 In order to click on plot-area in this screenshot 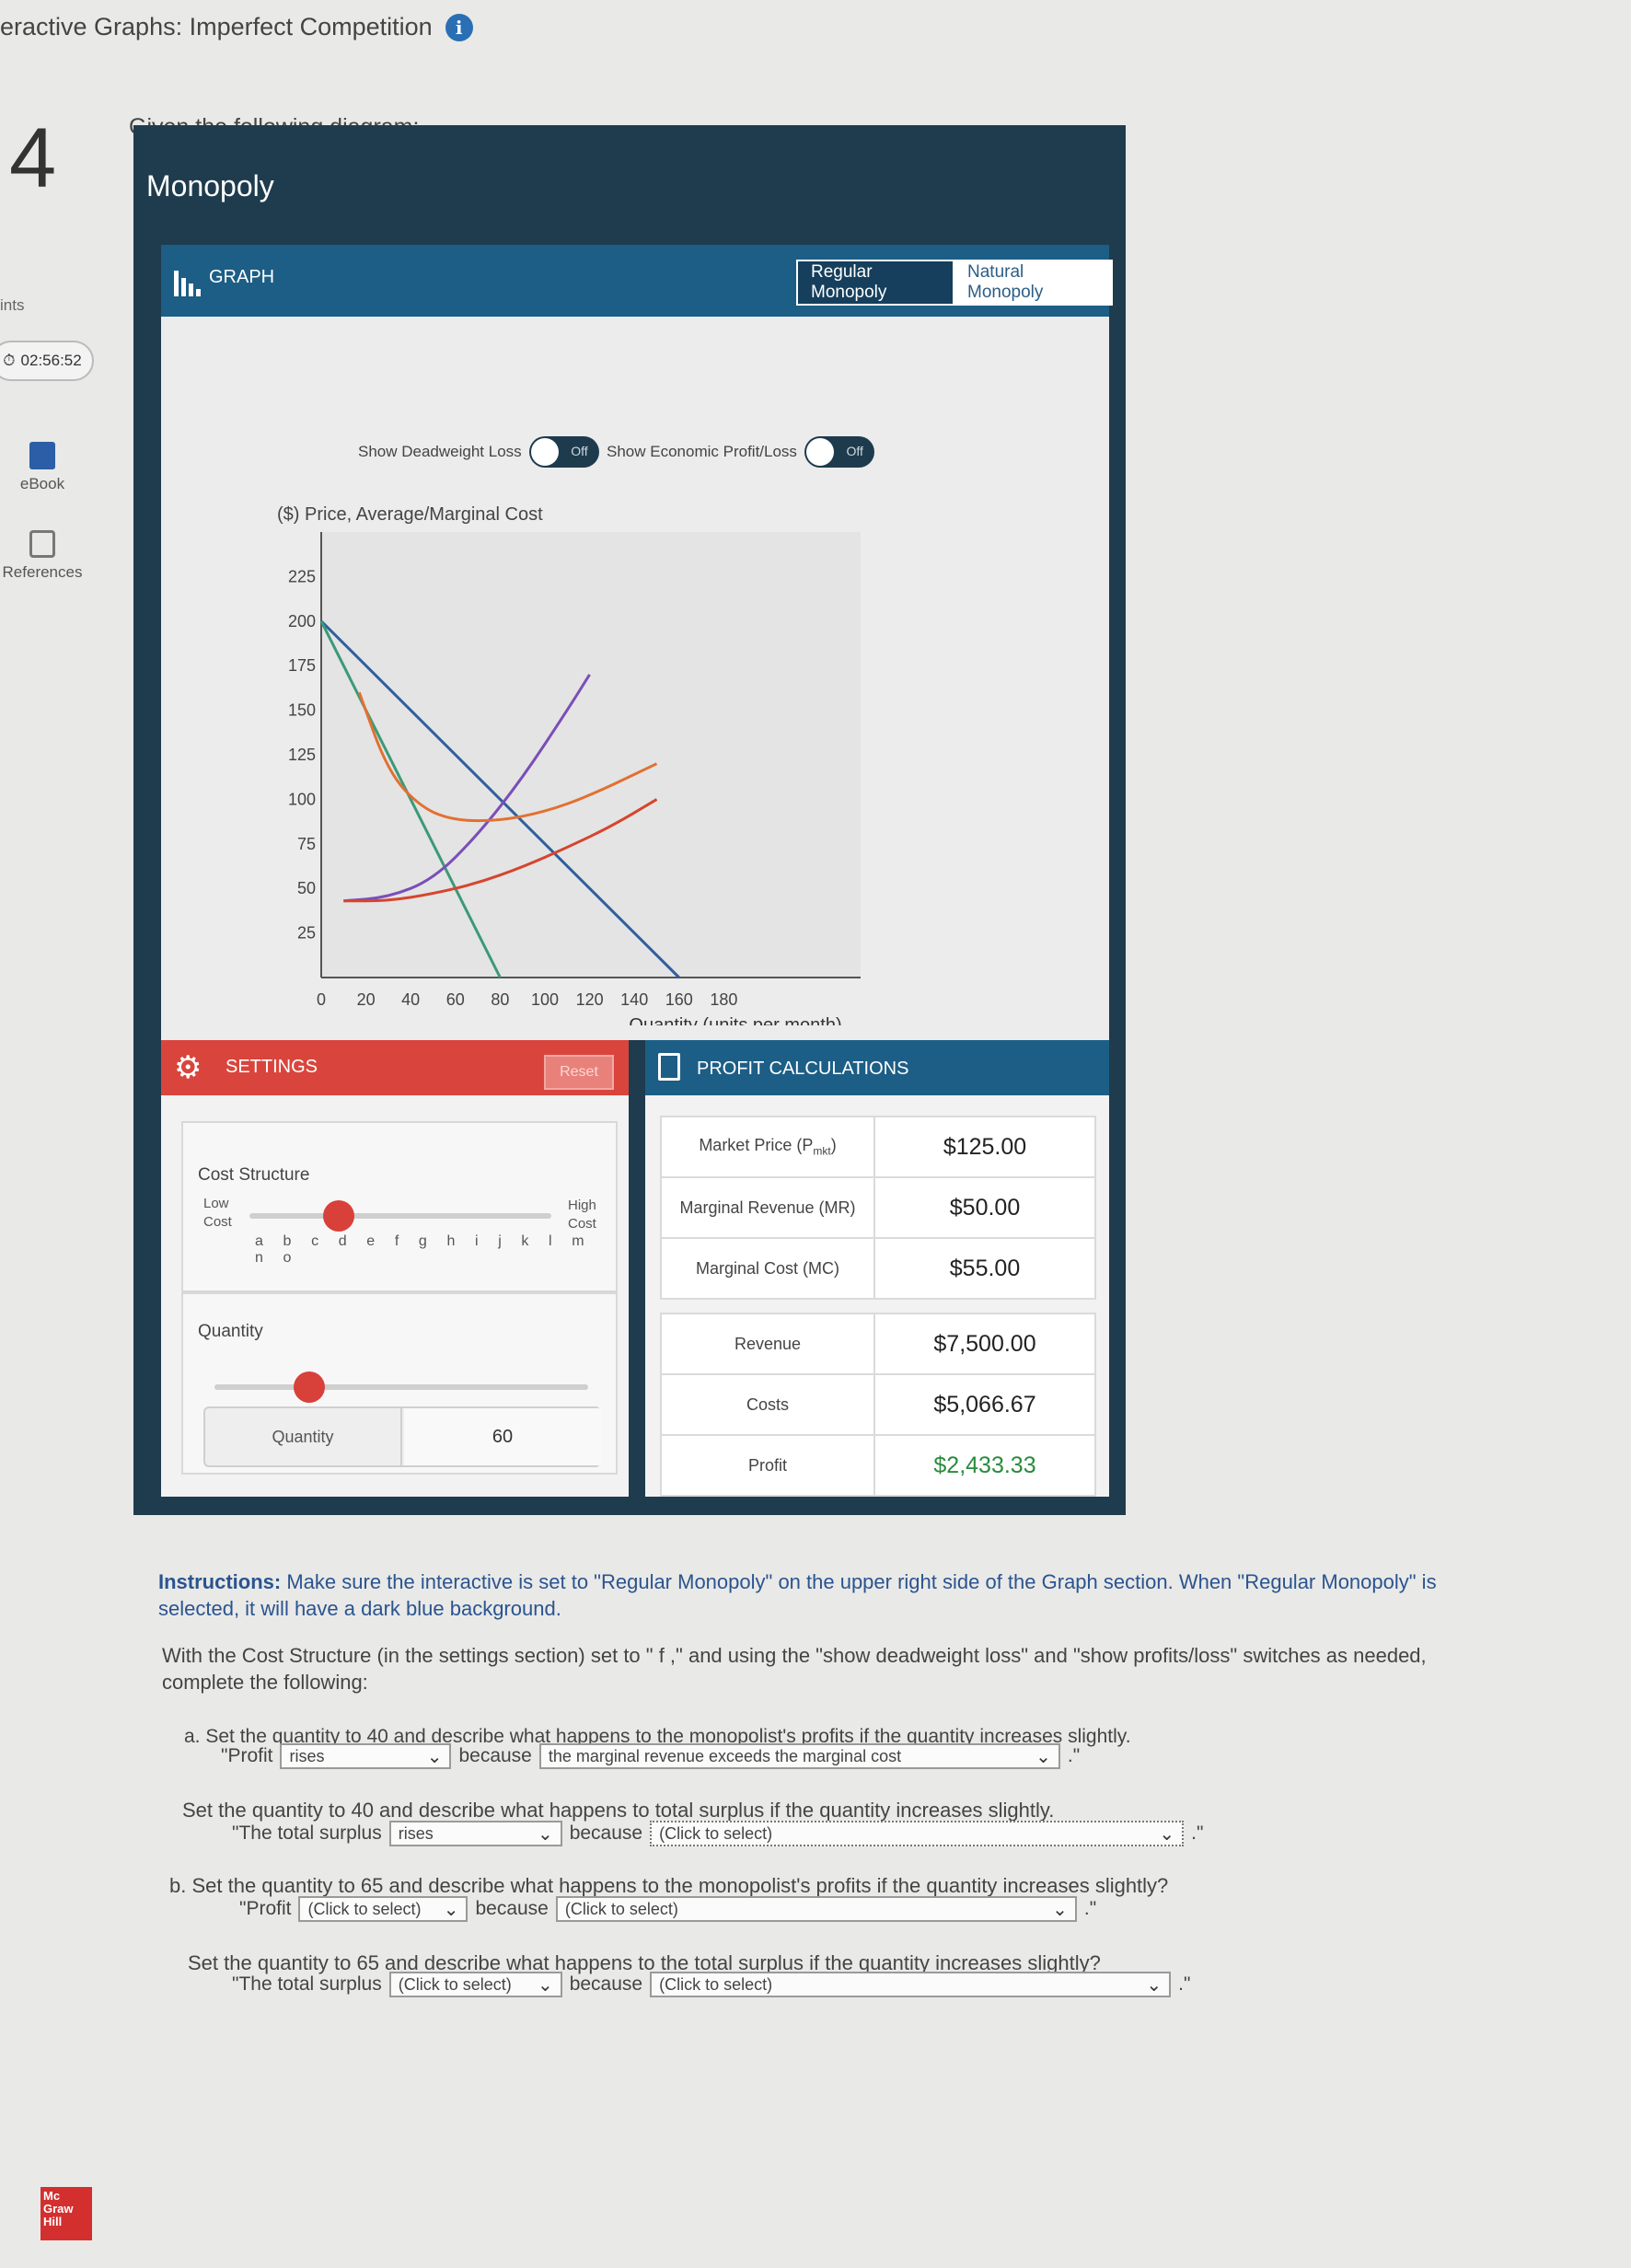, I will do `click(591, 755)`.